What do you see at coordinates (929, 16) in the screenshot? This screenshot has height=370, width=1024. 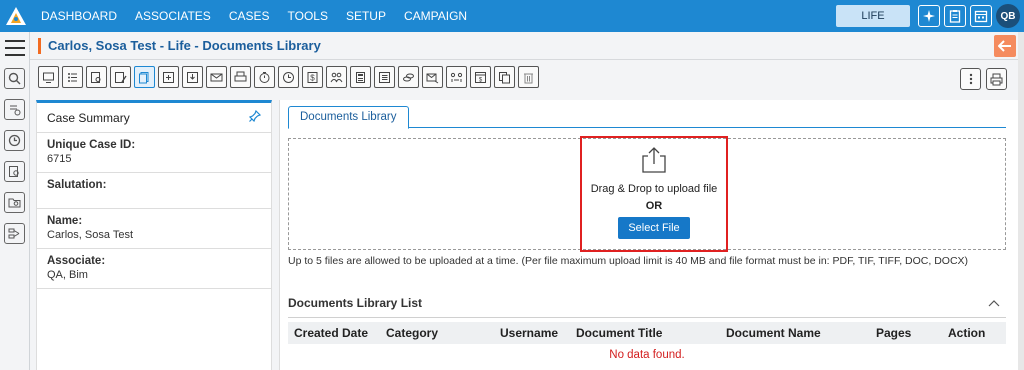 I see `sparkle-icon` at bounding box center [929, 16].